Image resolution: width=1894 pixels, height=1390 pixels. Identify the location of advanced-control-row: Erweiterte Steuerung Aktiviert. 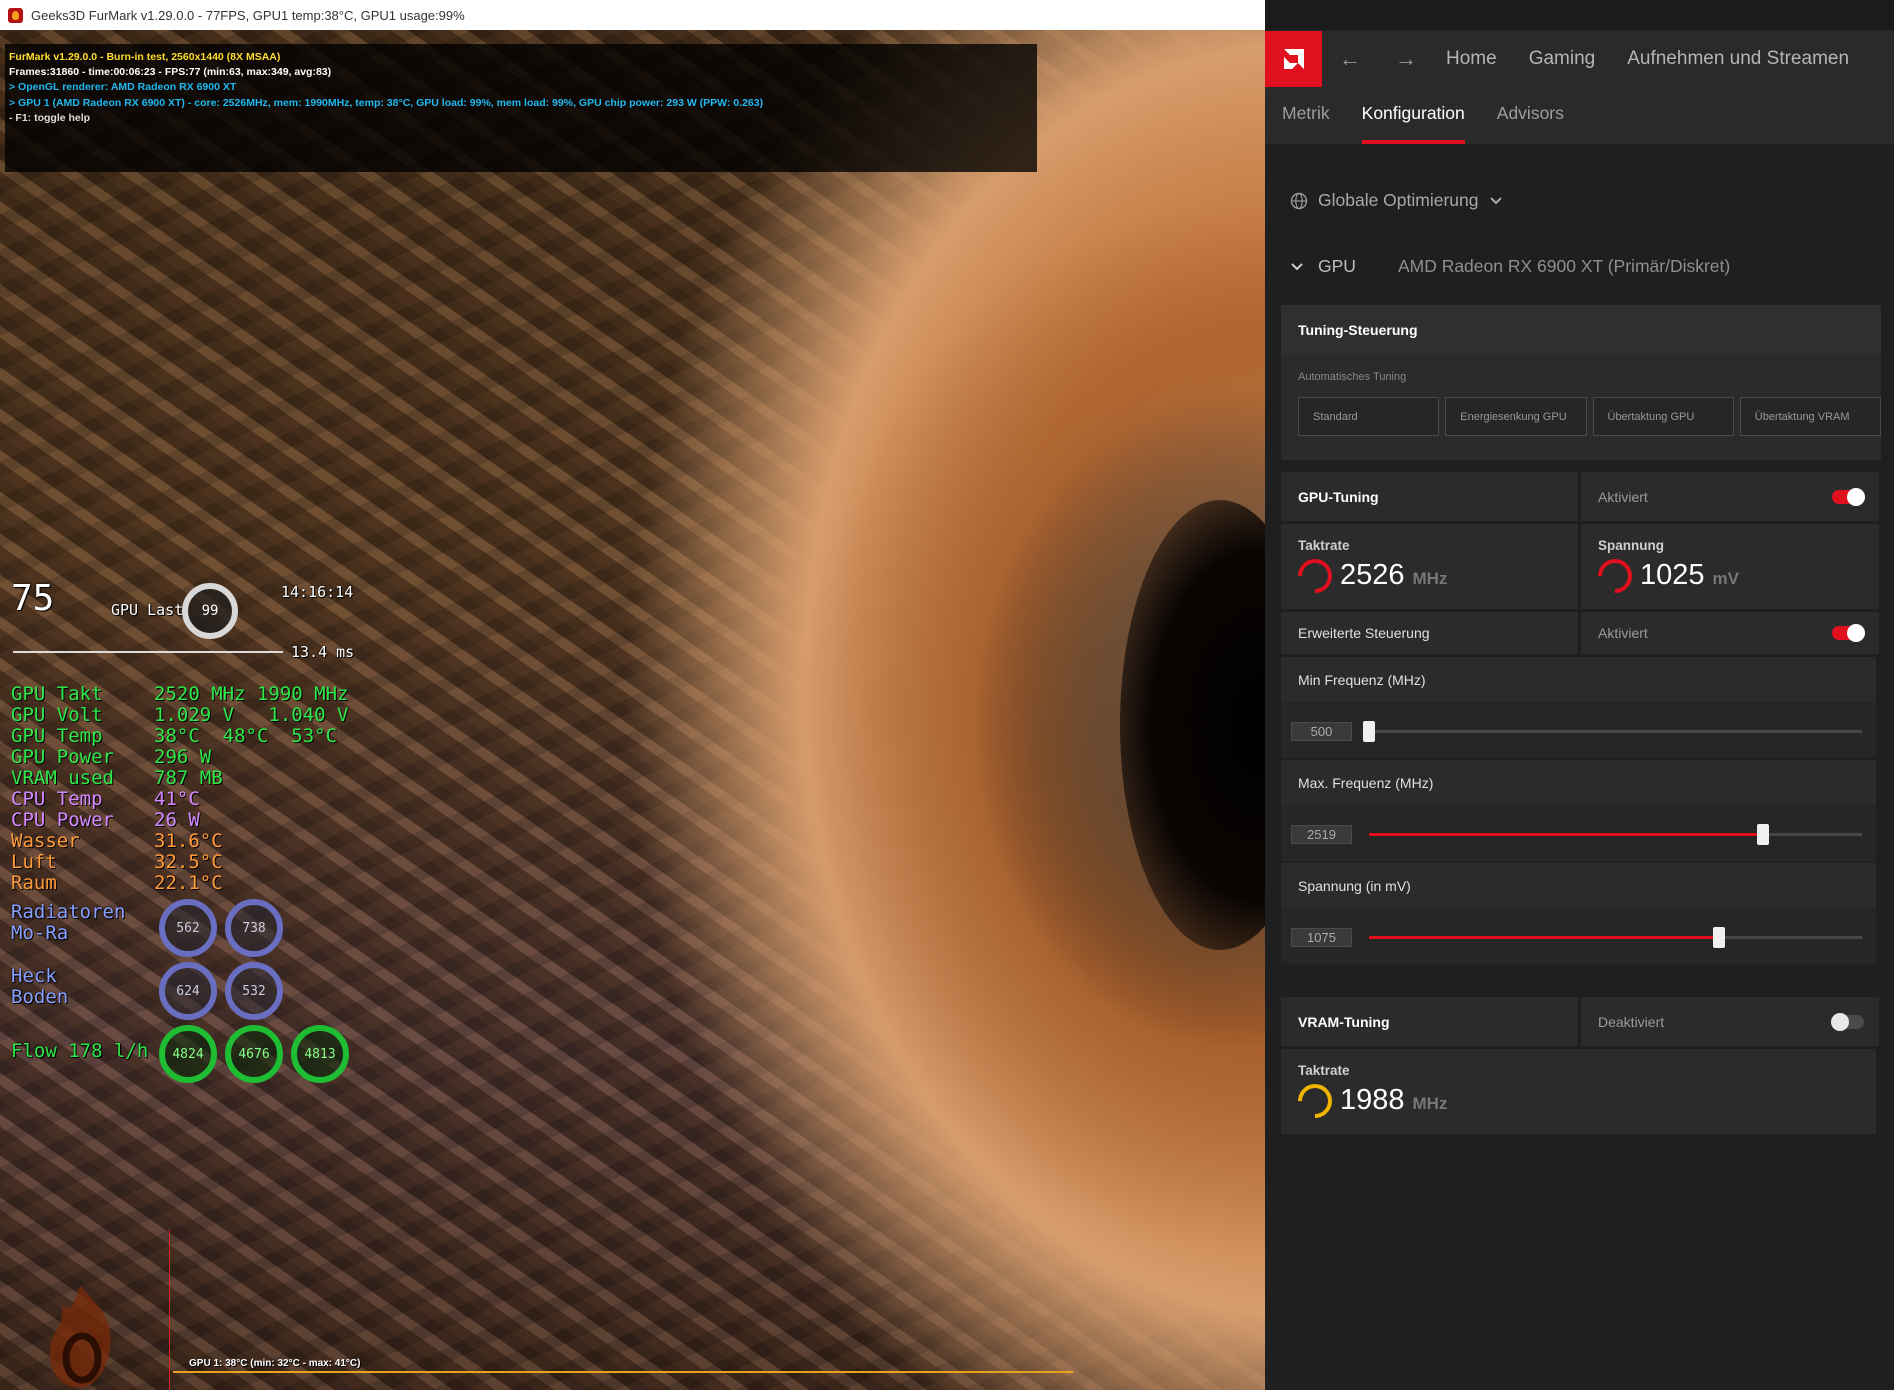
(1581, 633).